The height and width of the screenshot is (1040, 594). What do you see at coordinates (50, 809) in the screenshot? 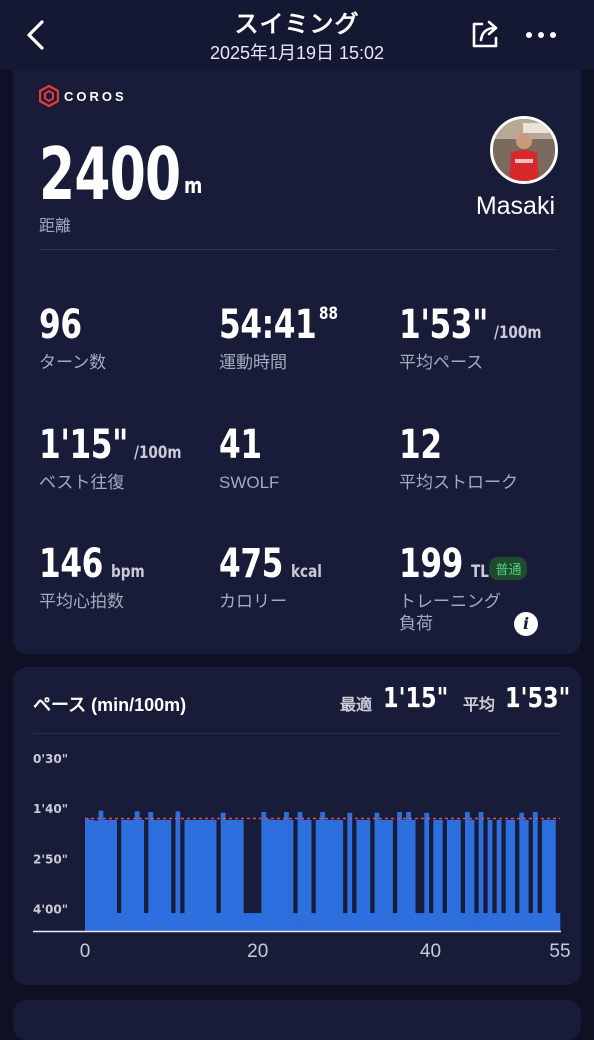
I see `y-tick-label: 1'40"` at bounding box center [50, 809].